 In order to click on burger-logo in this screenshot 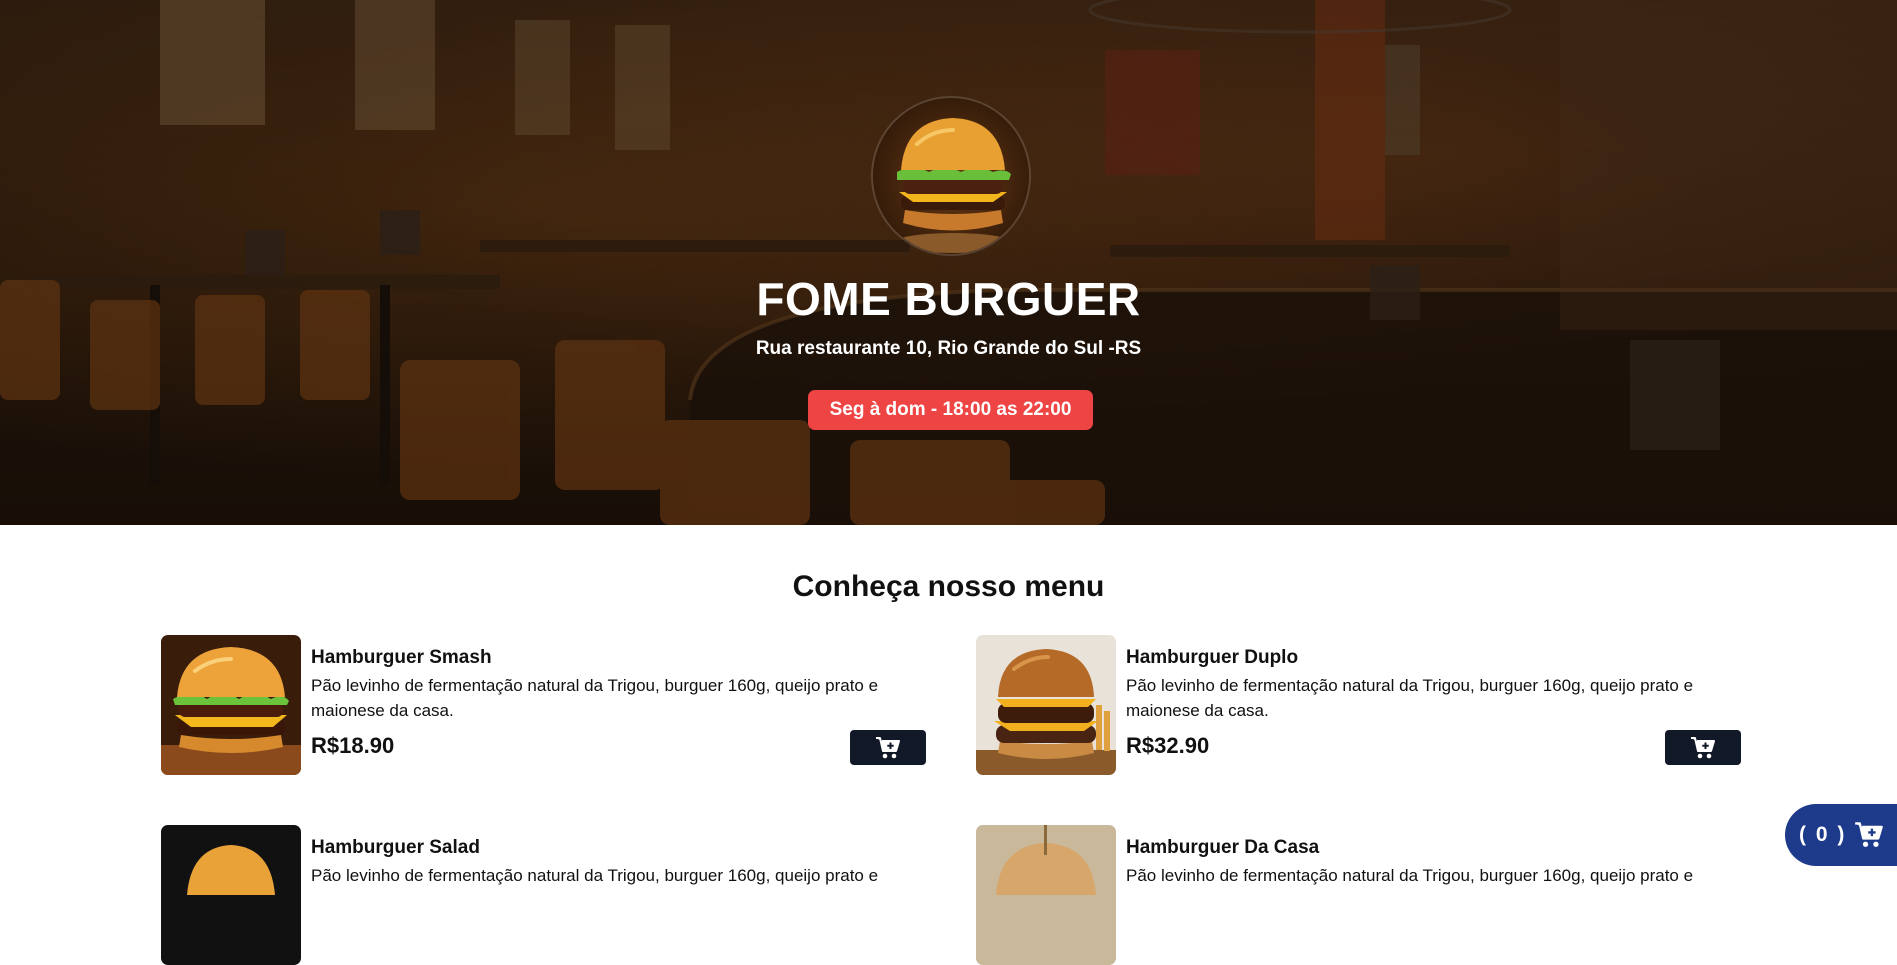, I will do `click(951, 176)`.